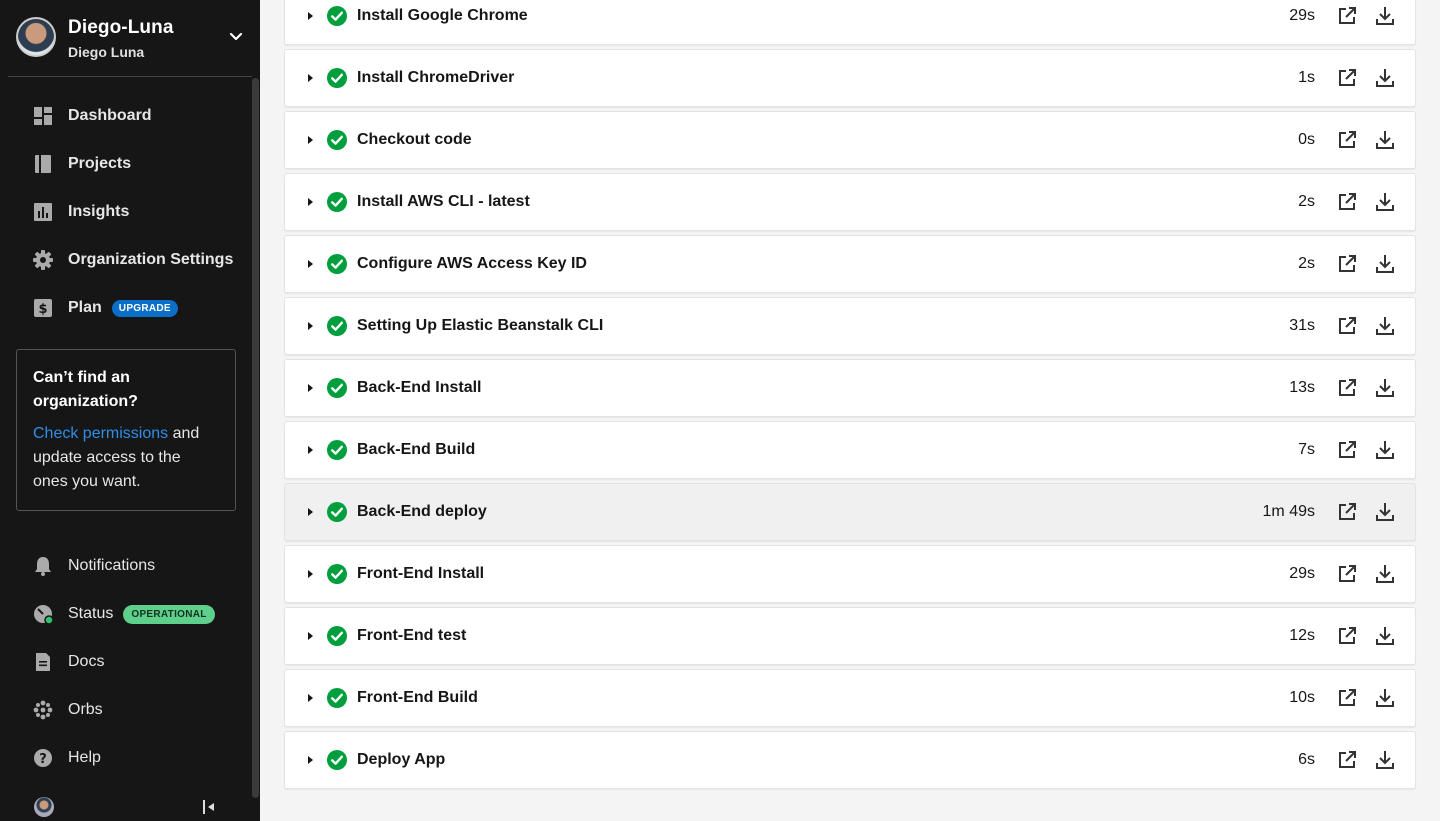 This screenshot has width=1440, height=821. Describe the element at coordinates (1302, 387) in the screenshot. I see `step-duration: 13s` at that location.